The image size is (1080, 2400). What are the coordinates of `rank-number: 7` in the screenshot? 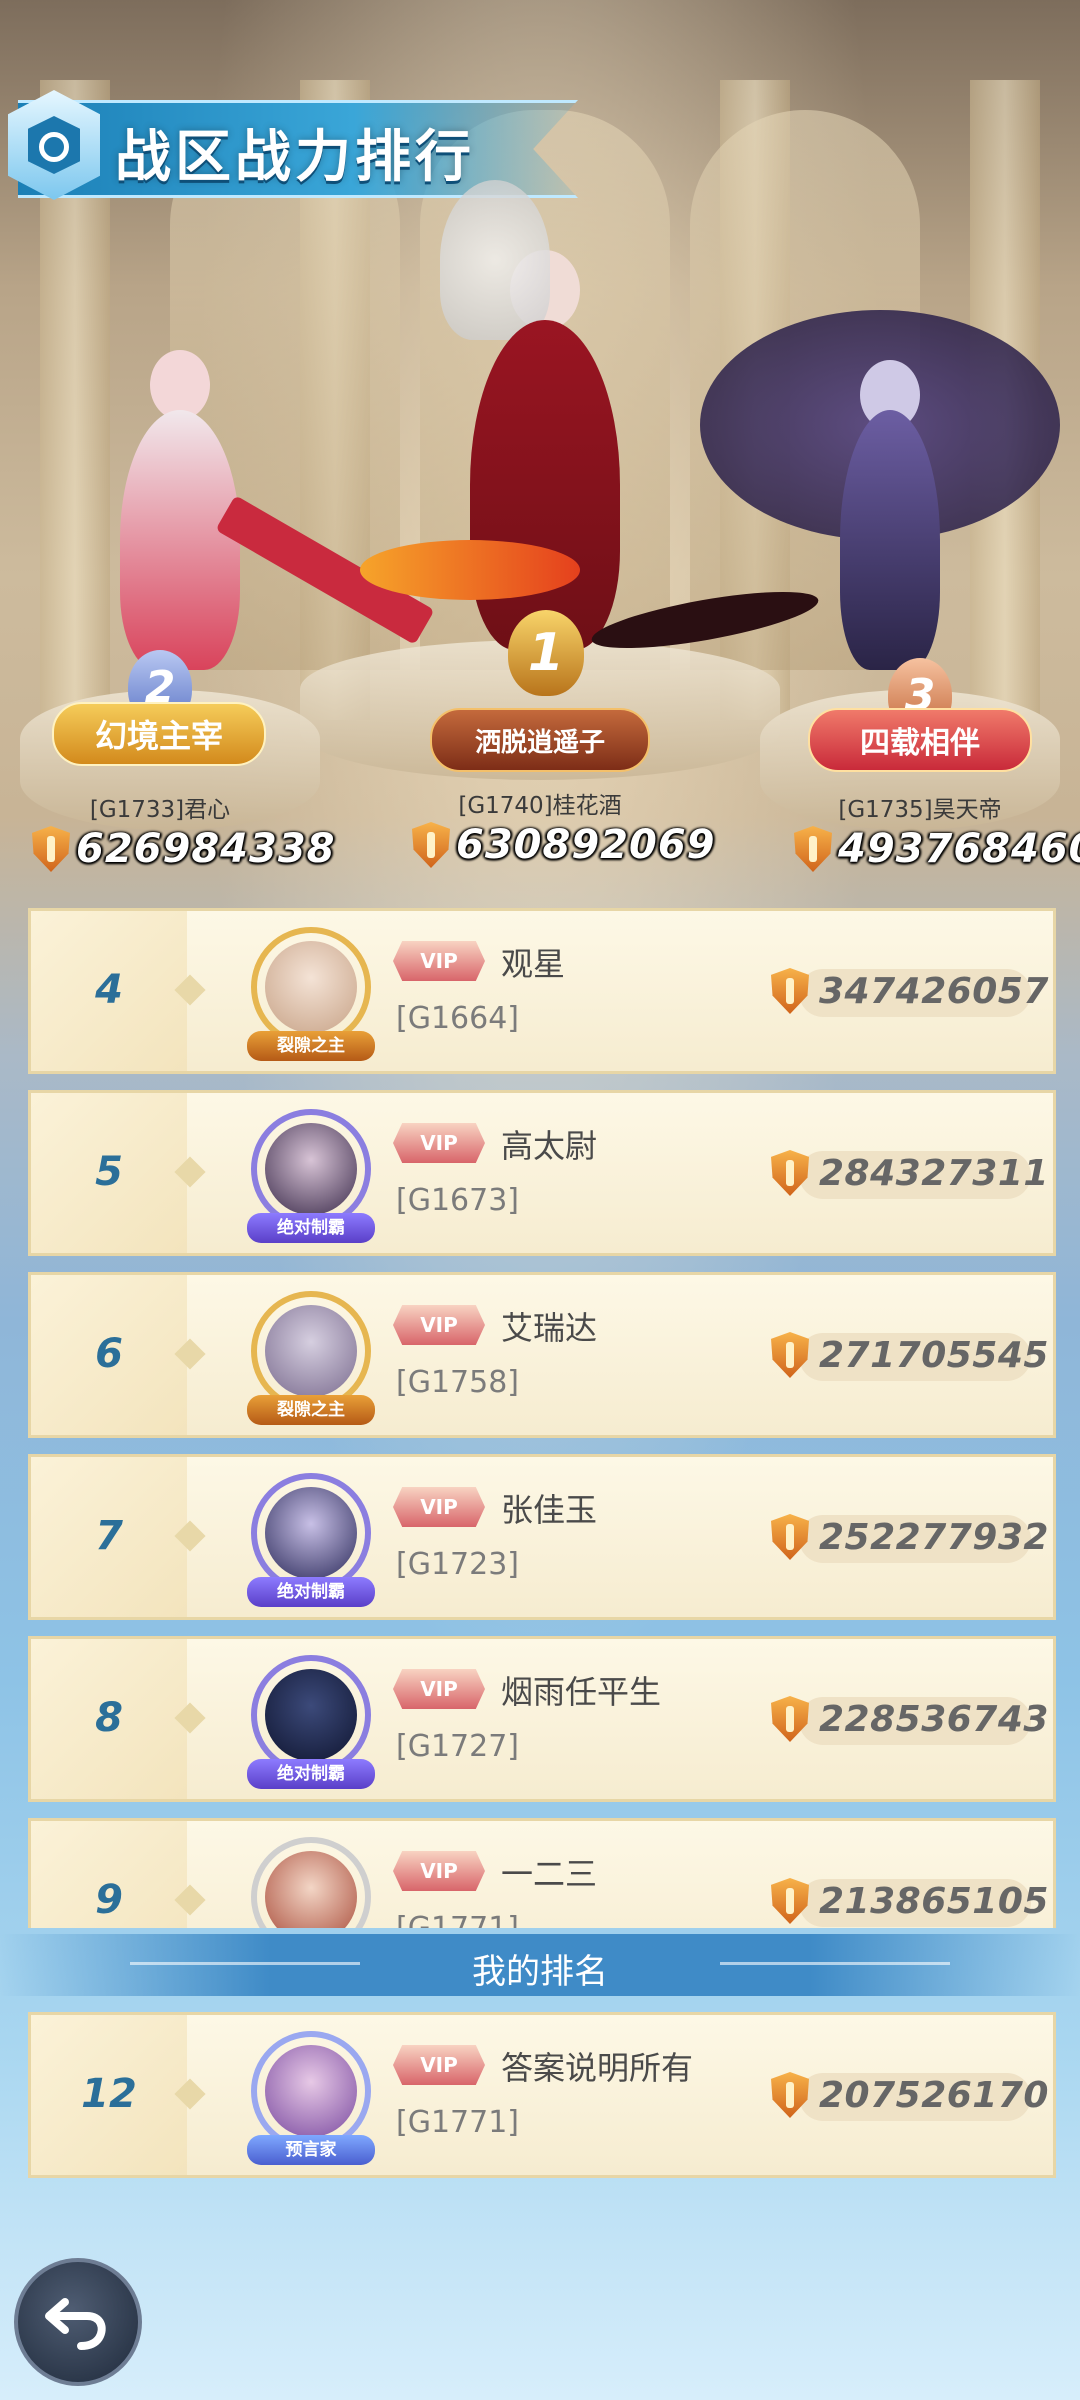 It's located at (109, 1536).